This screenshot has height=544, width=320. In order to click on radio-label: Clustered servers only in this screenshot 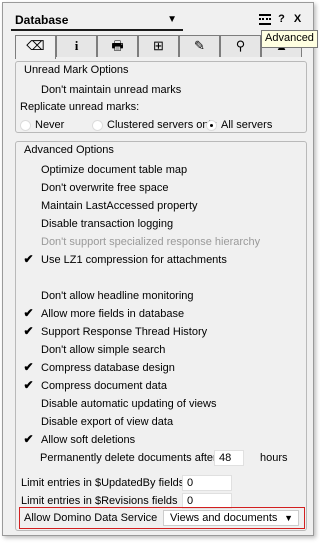, I will do `click(162, 125)`.